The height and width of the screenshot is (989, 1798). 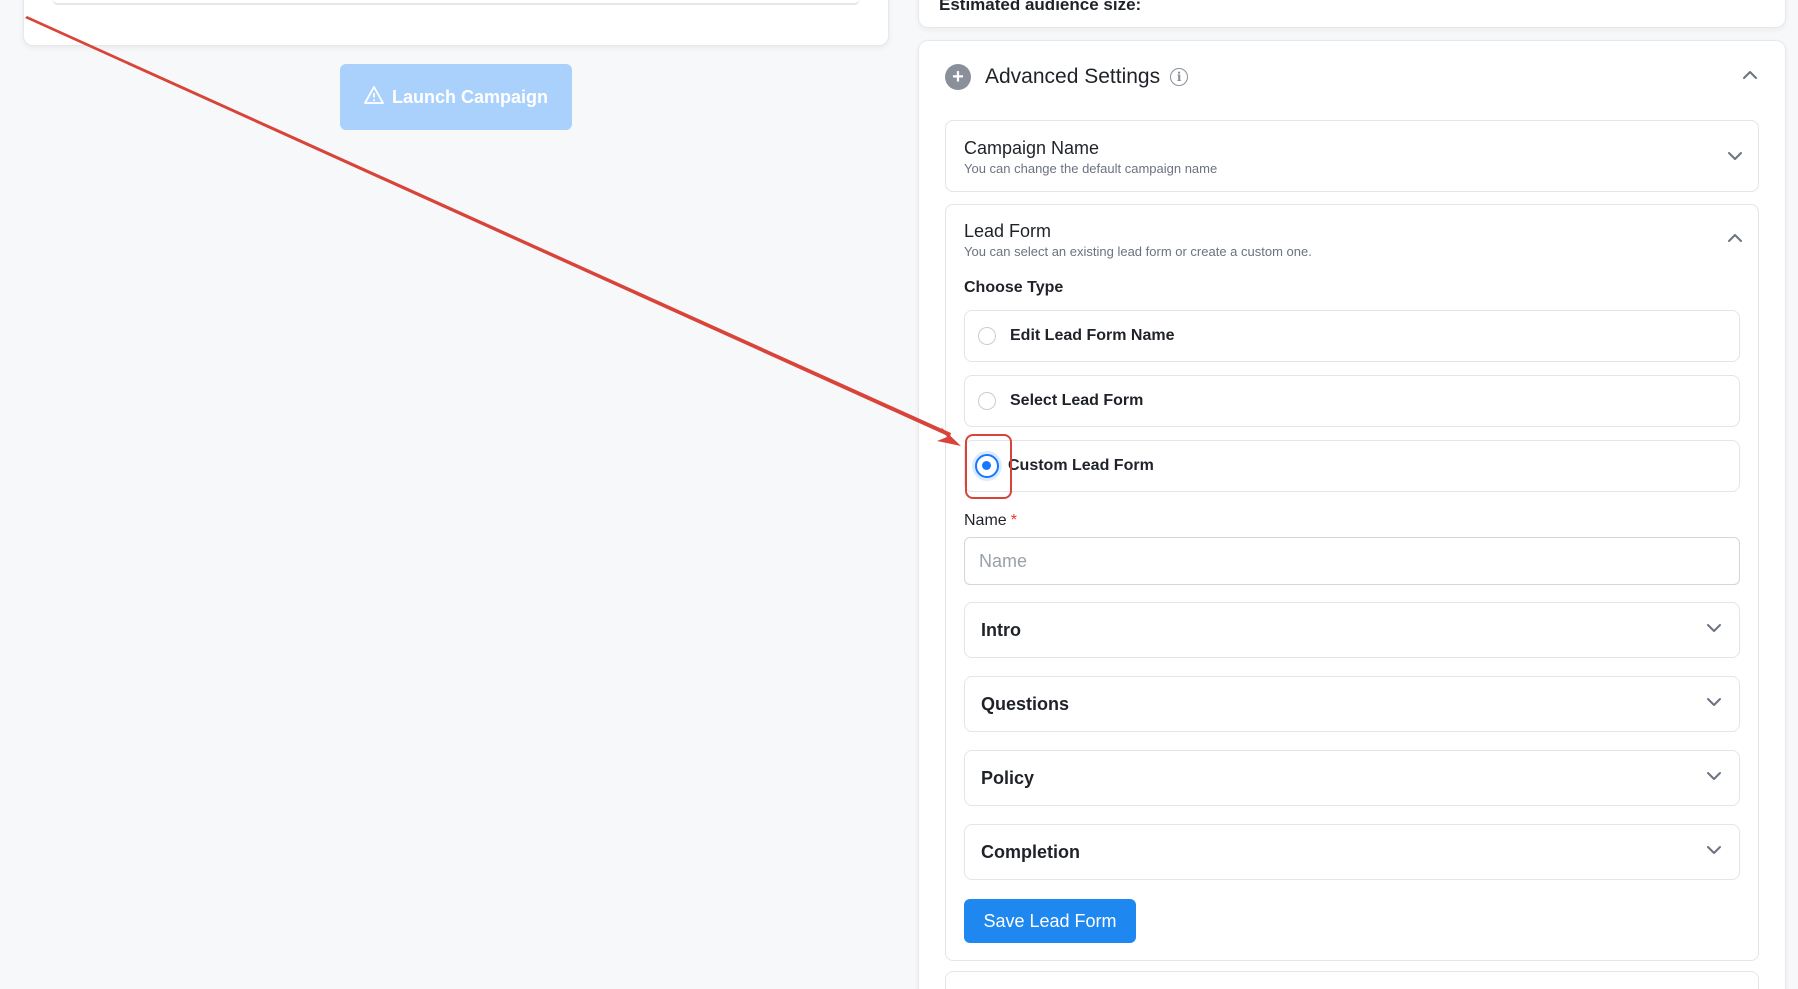 What do you see at coordinates (1352, 401) in the screenshot?
I see `radio-option-select-lead-form: Select Lead Form` at bounding box center [1352, 401].